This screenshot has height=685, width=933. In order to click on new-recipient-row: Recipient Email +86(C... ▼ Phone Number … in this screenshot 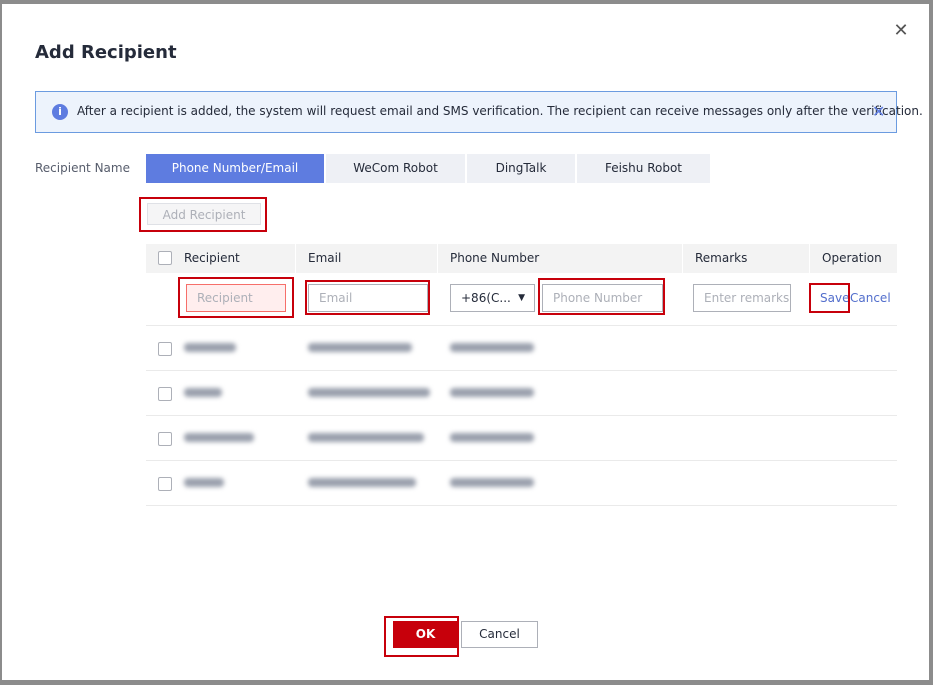, I will do `click(521, 299)`.